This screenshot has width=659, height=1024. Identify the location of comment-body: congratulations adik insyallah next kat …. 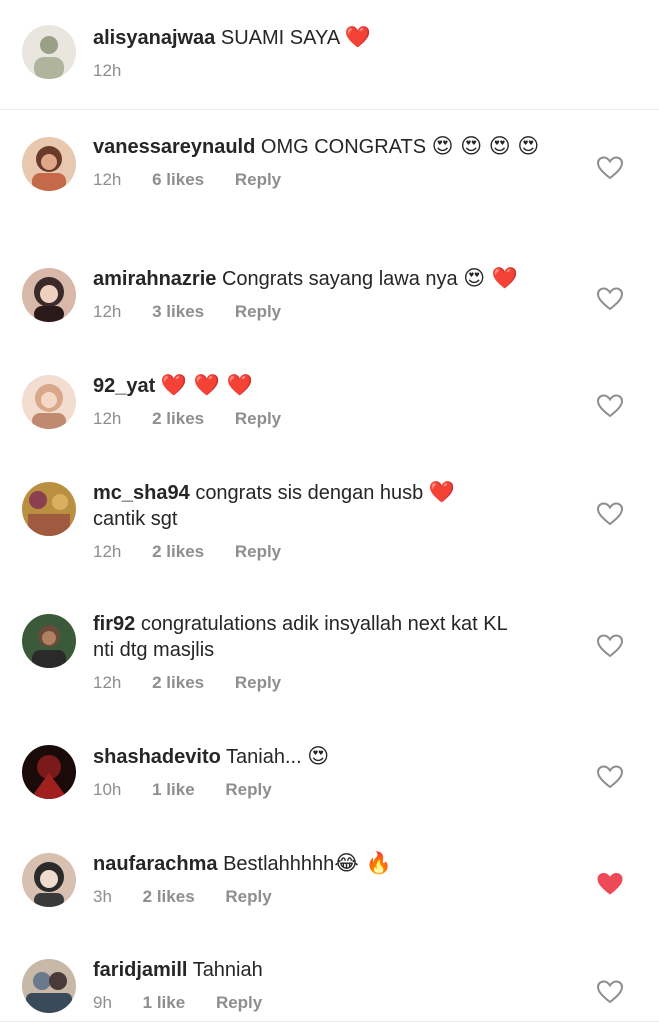
(324, 624).